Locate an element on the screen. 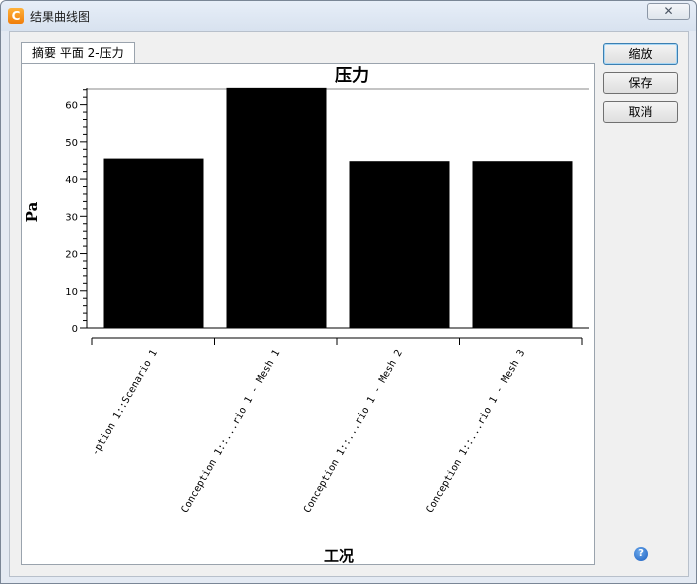  category-tick-label: -ption 1::Scenario 1 is located at coordinates (125, 403).